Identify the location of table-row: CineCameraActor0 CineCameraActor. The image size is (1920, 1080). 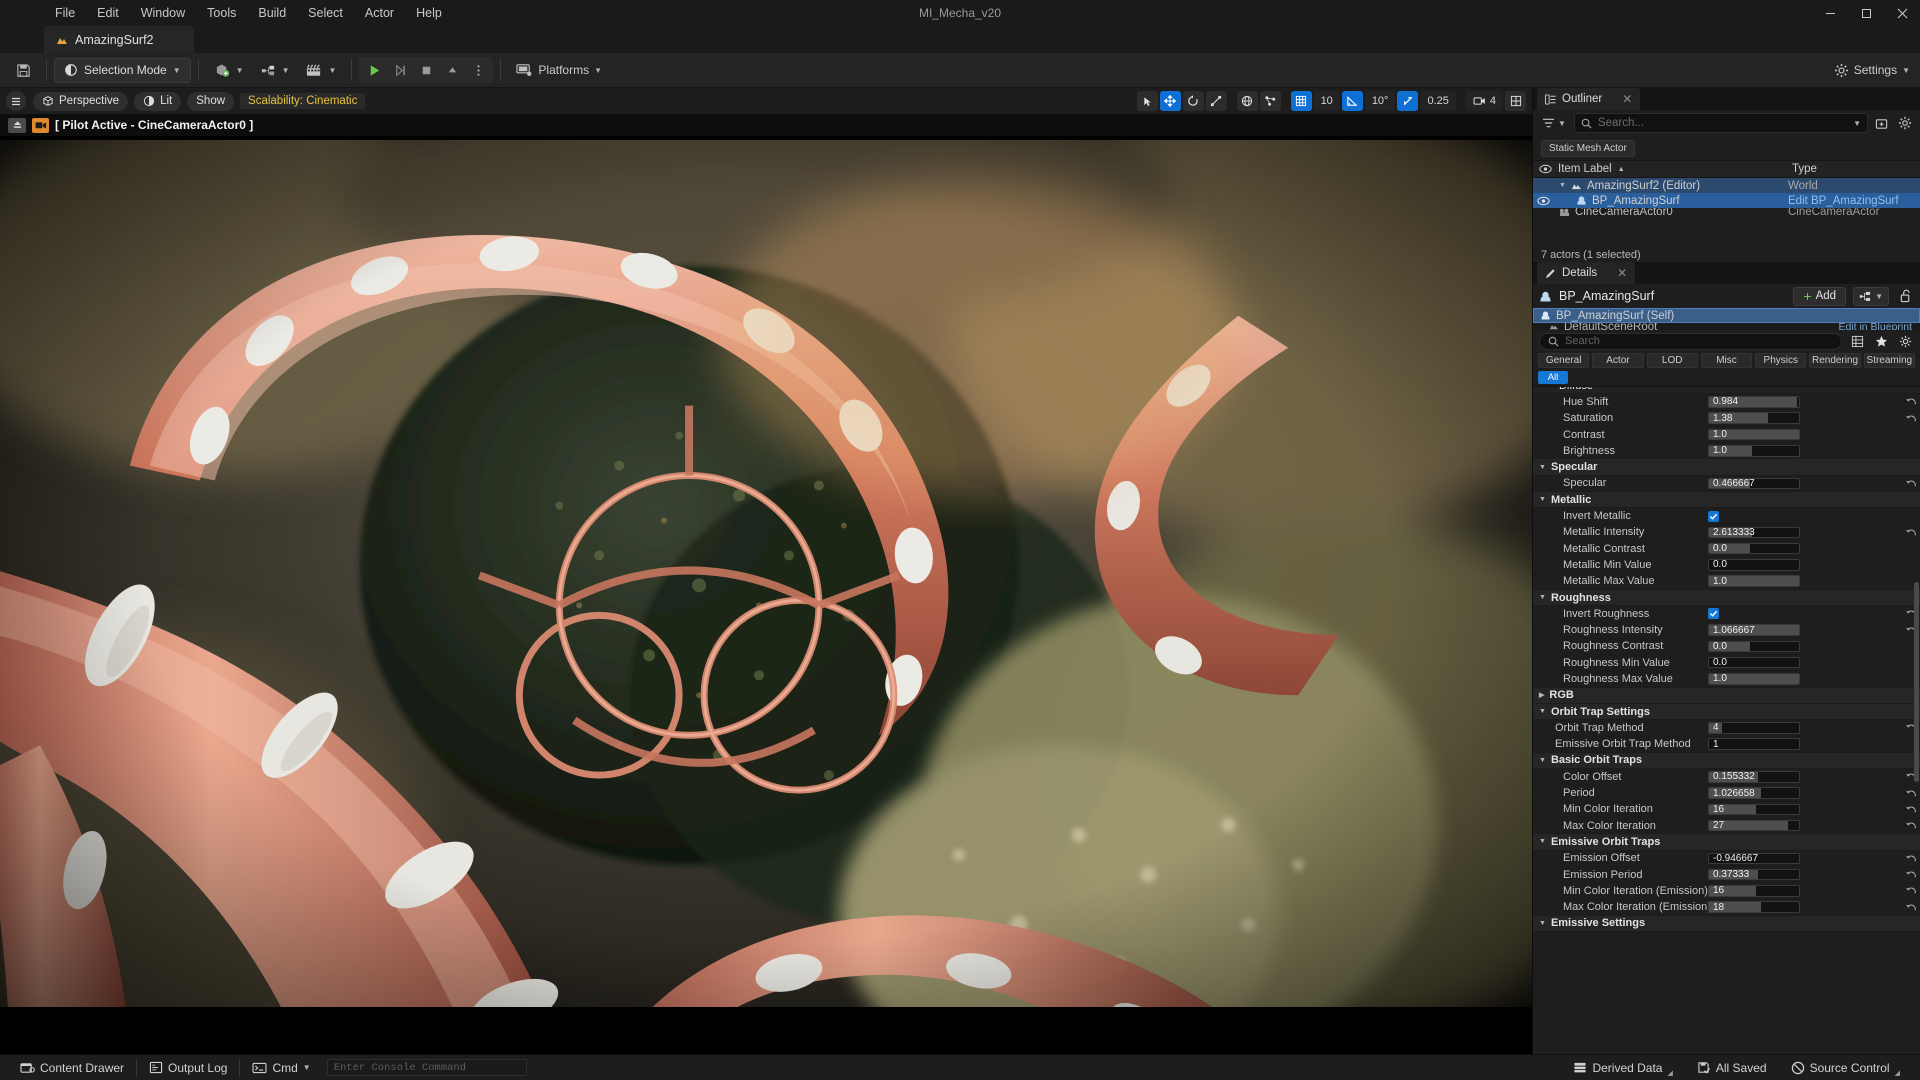
(1726, 212).